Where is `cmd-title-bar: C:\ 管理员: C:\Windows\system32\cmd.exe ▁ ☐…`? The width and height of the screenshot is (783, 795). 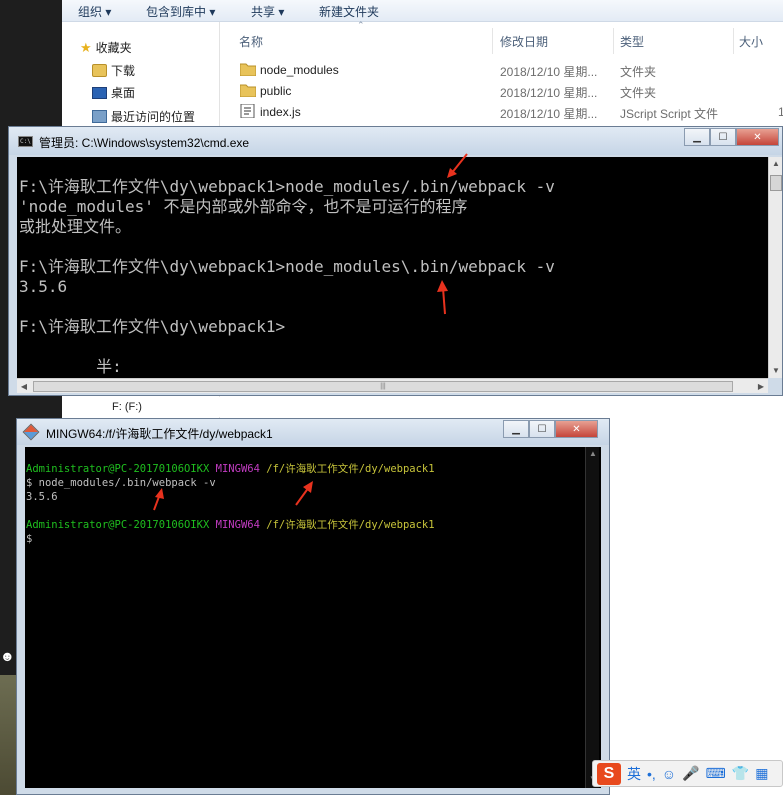 cmd-title-bar: C:\ 管理员: C:\Windows\system32\cmd.exe ▁ ☐… is located at coordinates (395, 141).